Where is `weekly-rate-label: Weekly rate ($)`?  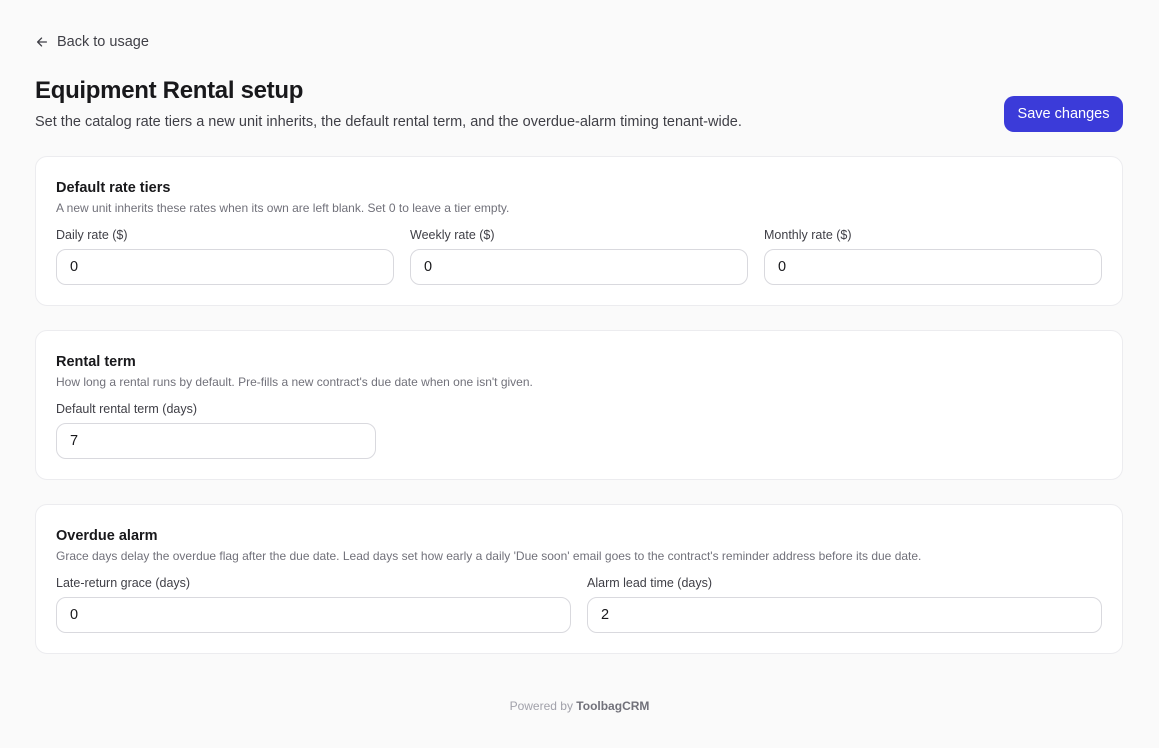
weekly-rate-label: Weekly rate ($) is located at coordinates (452, 235).